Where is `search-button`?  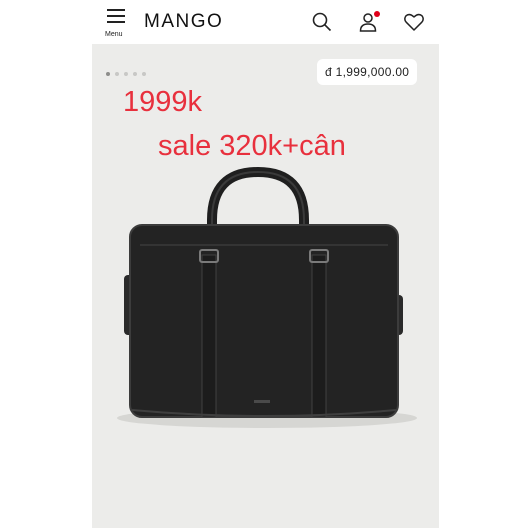 search-button is located at coordinates (322, 22).